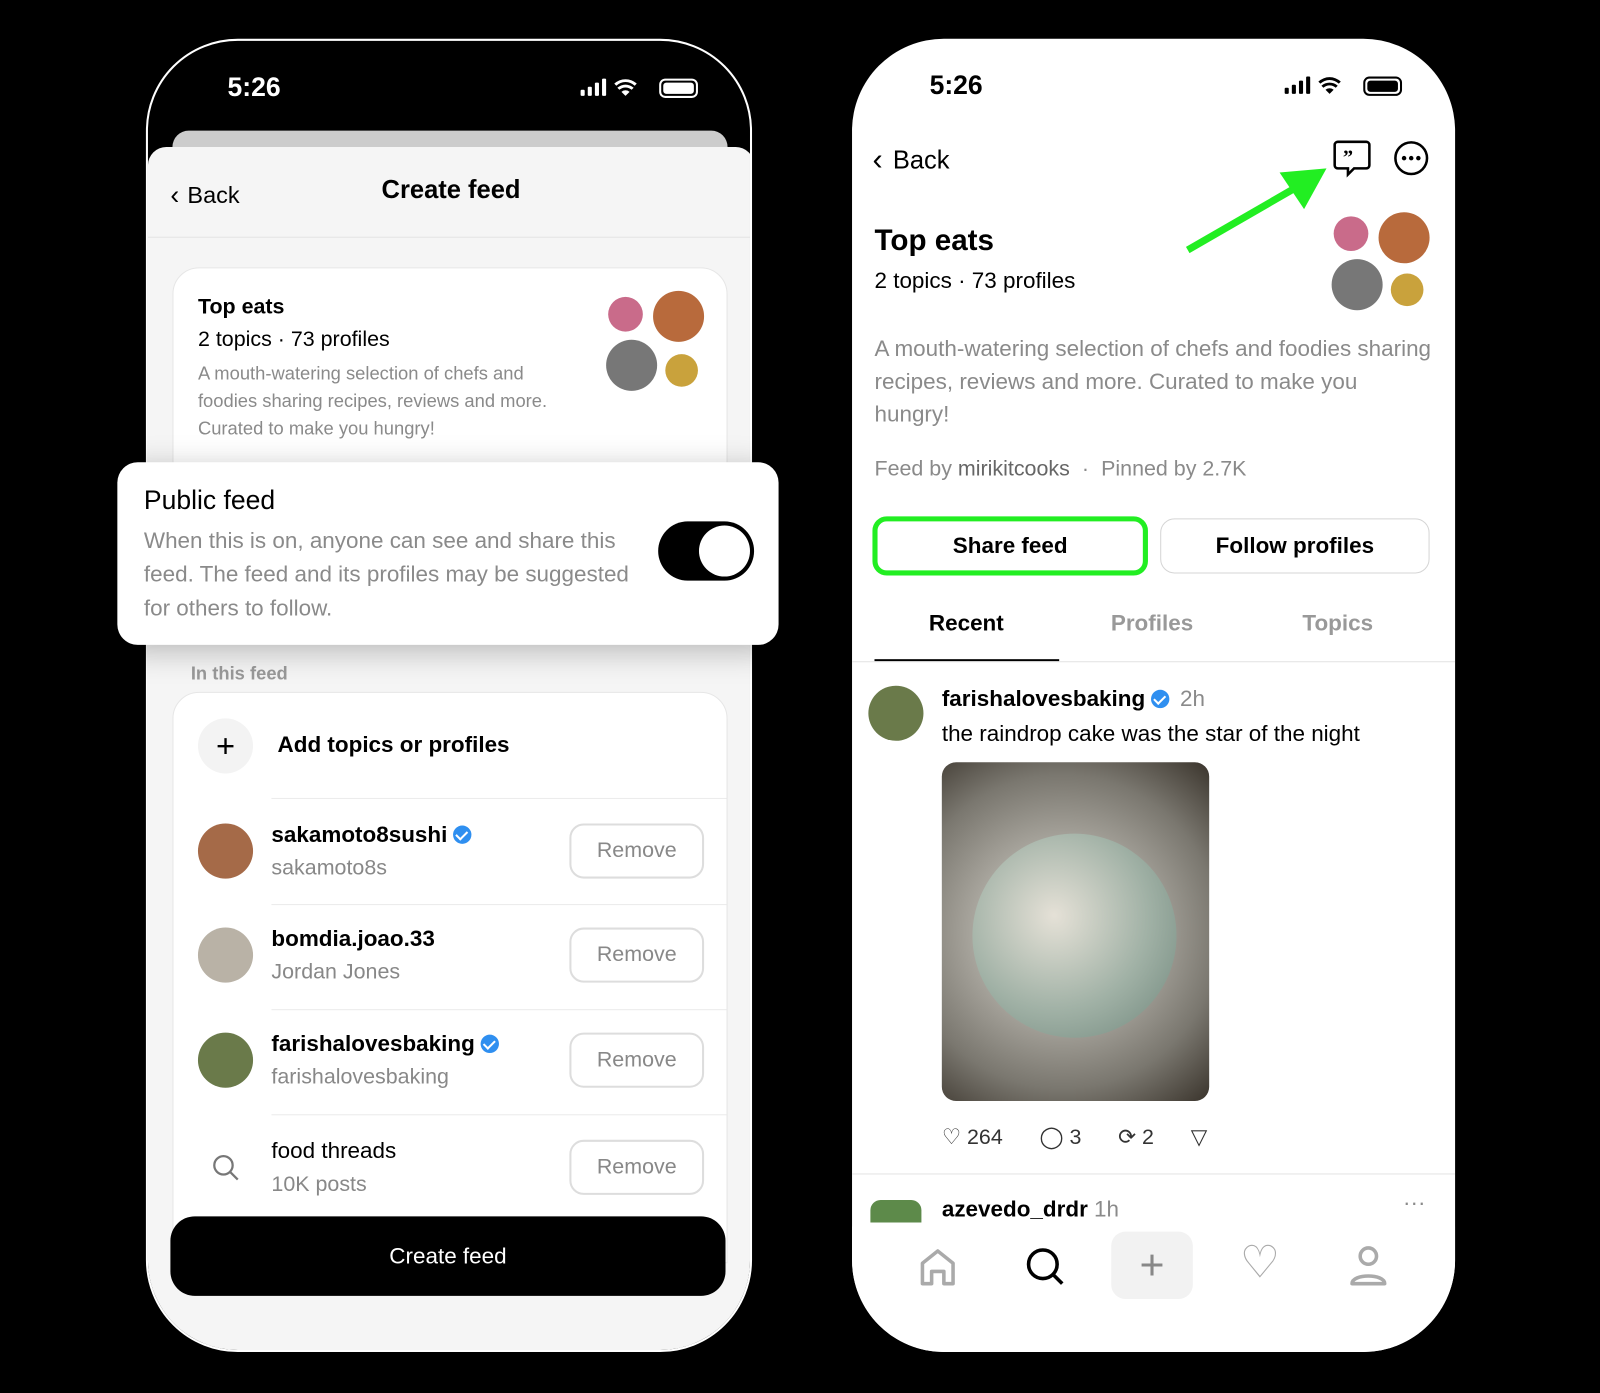  What do you see at coordinates (334, 1150) in the screenshot?
I see `item-name: food threads` at bounding box center [334, 1150].